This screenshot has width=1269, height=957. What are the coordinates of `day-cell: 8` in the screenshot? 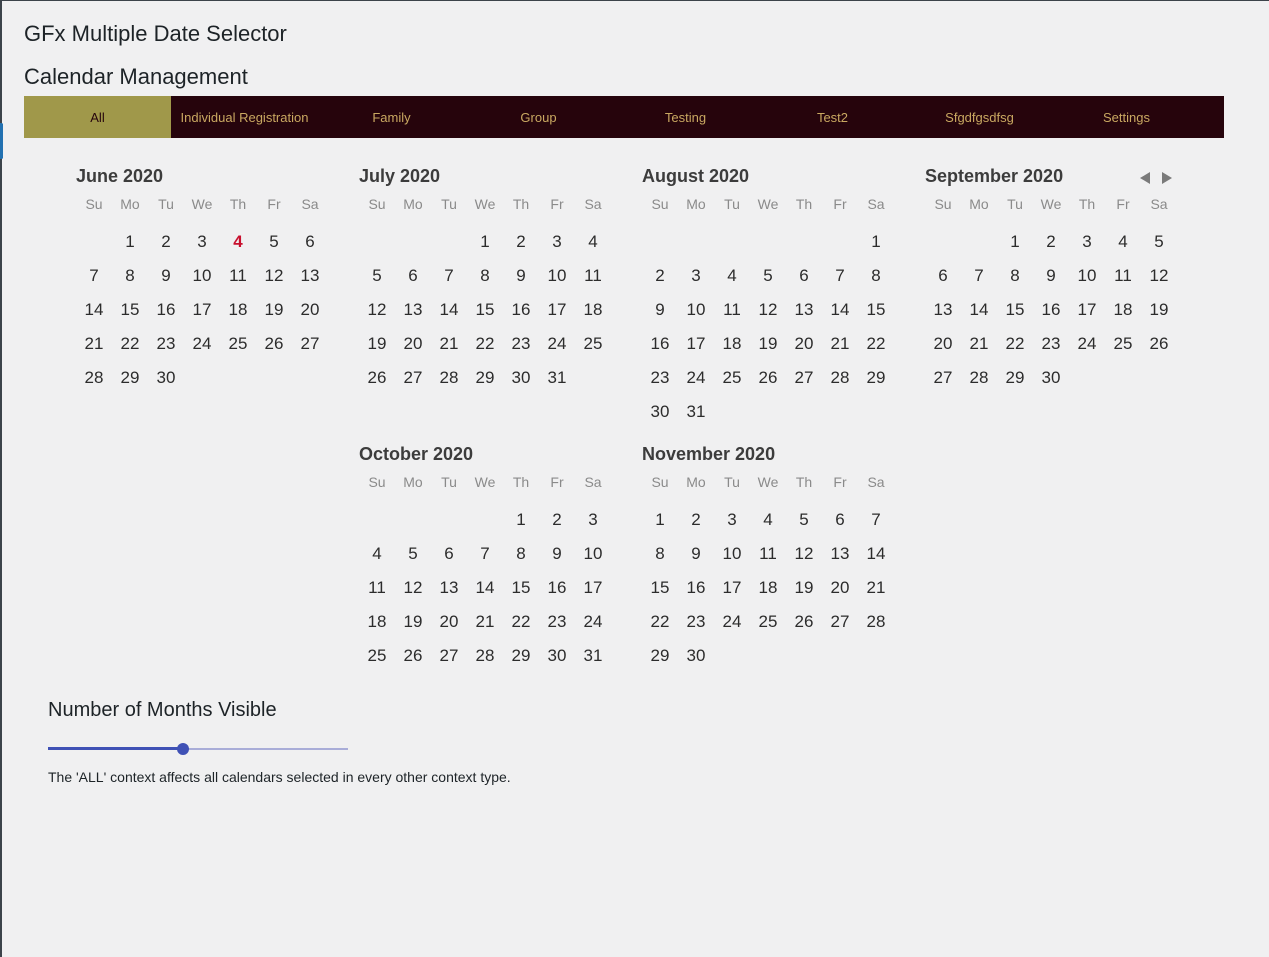 It's located at (521, 554).